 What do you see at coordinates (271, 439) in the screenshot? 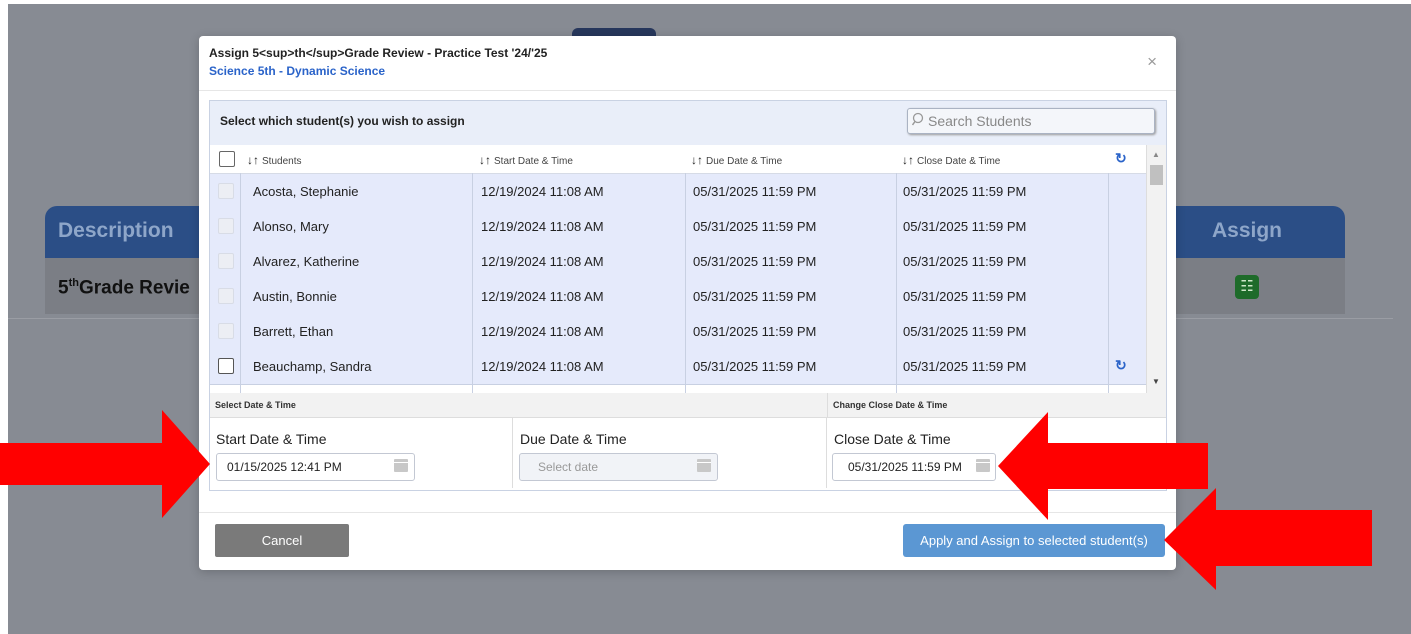
I see `start-date-label: Start Date & Time` at bounding box center [271, 439].